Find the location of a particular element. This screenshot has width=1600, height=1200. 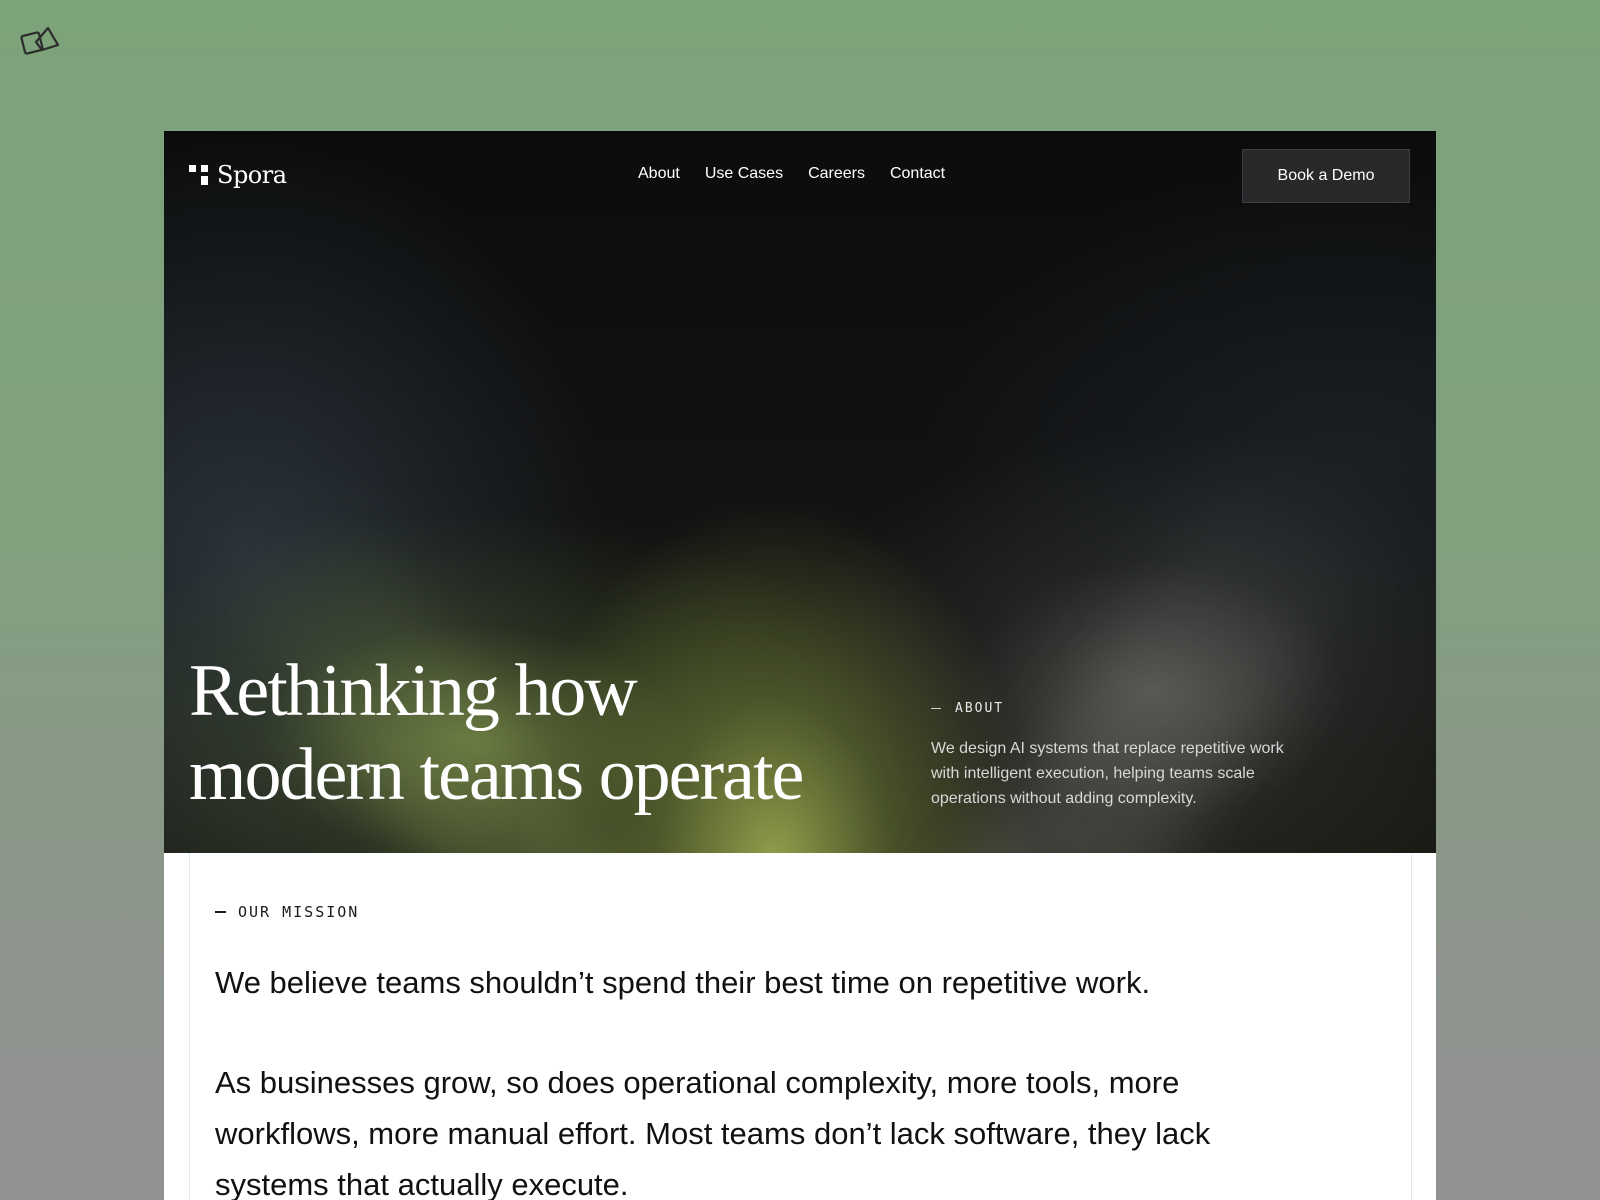

brand-logo: Spora is located at coordinates (238, 175).